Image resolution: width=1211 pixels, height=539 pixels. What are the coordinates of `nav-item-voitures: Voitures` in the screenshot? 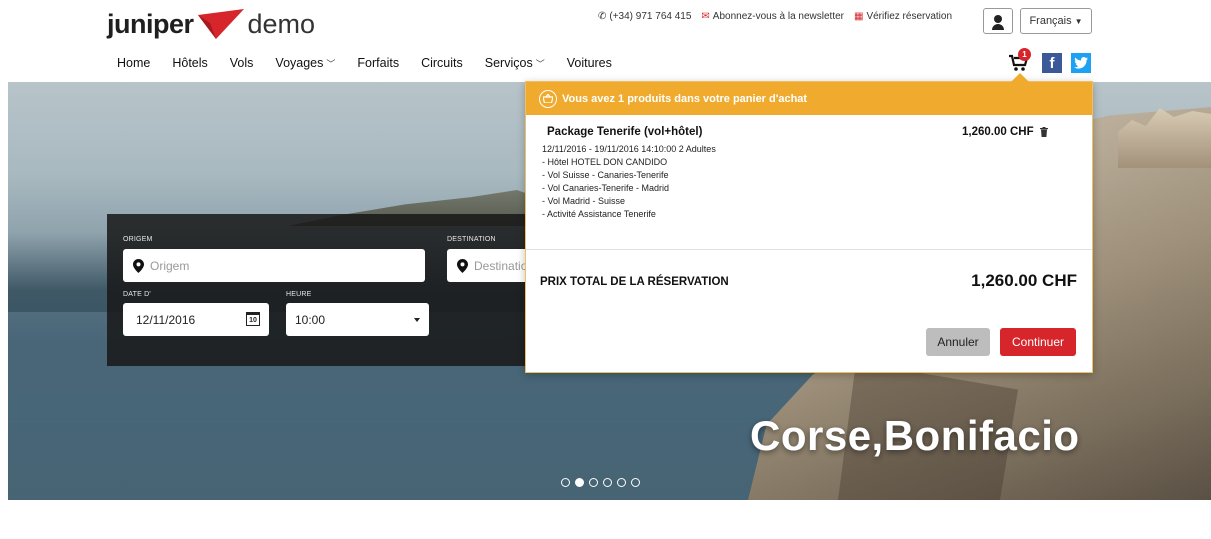 It's located at (589, 63).